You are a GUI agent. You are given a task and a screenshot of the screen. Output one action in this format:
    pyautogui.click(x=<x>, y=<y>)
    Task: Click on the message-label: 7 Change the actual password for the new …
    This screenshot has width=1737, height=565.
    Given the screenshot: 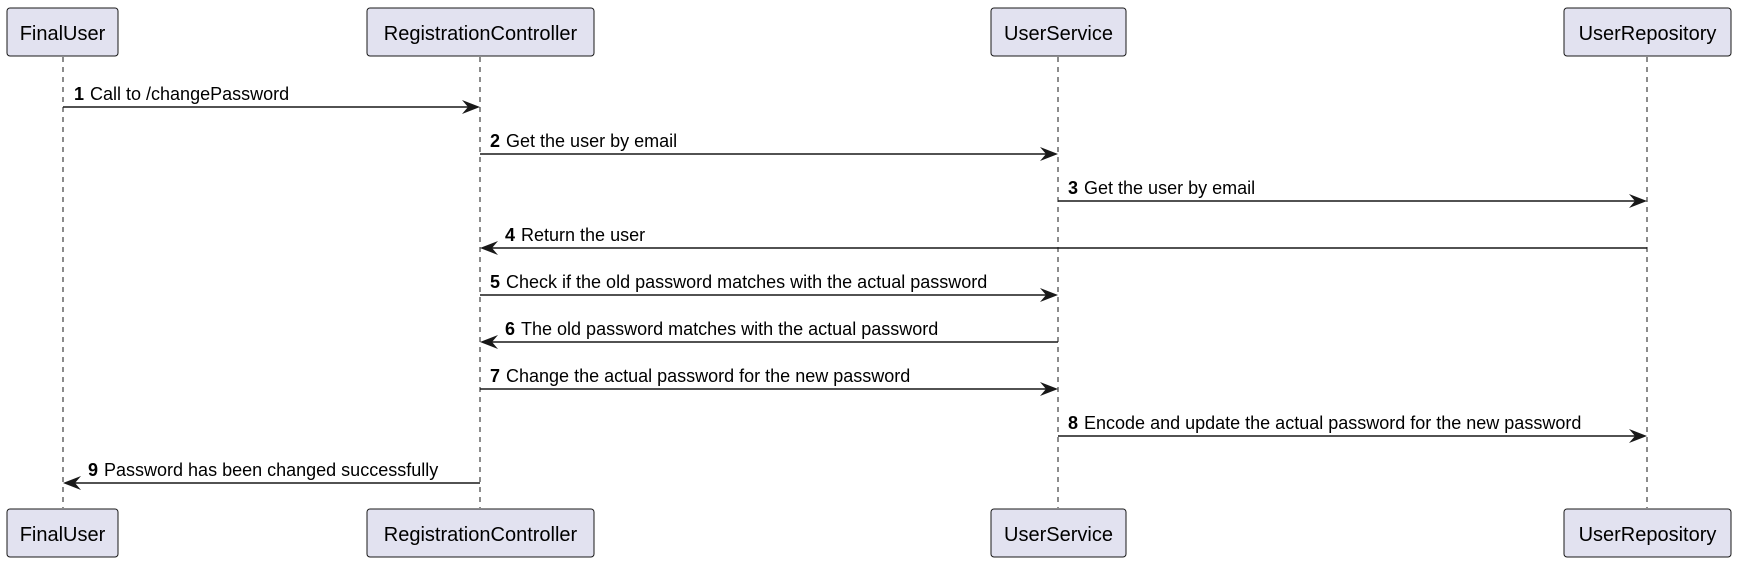 What is the action you would take?
    pyautogui.click(x=700, y=376)
    